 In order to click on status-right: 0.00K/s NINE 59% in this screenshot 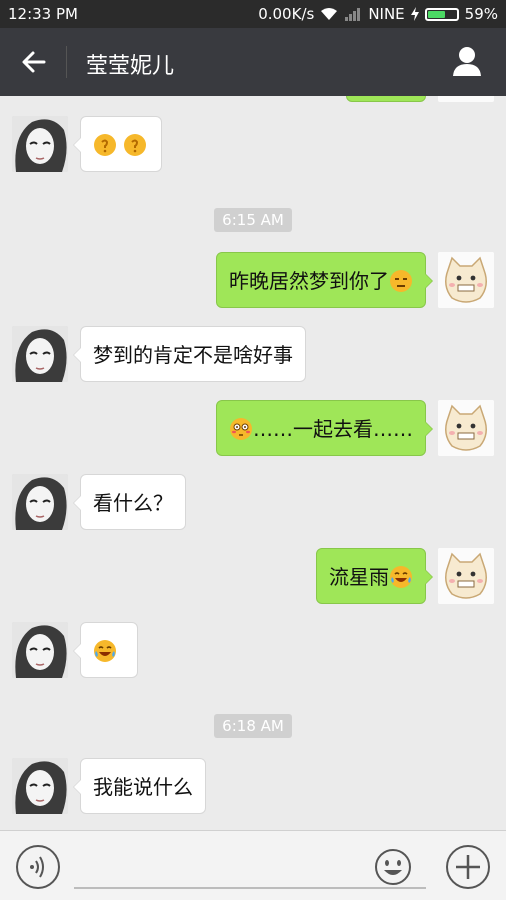, I will do `click(378, 14)`.